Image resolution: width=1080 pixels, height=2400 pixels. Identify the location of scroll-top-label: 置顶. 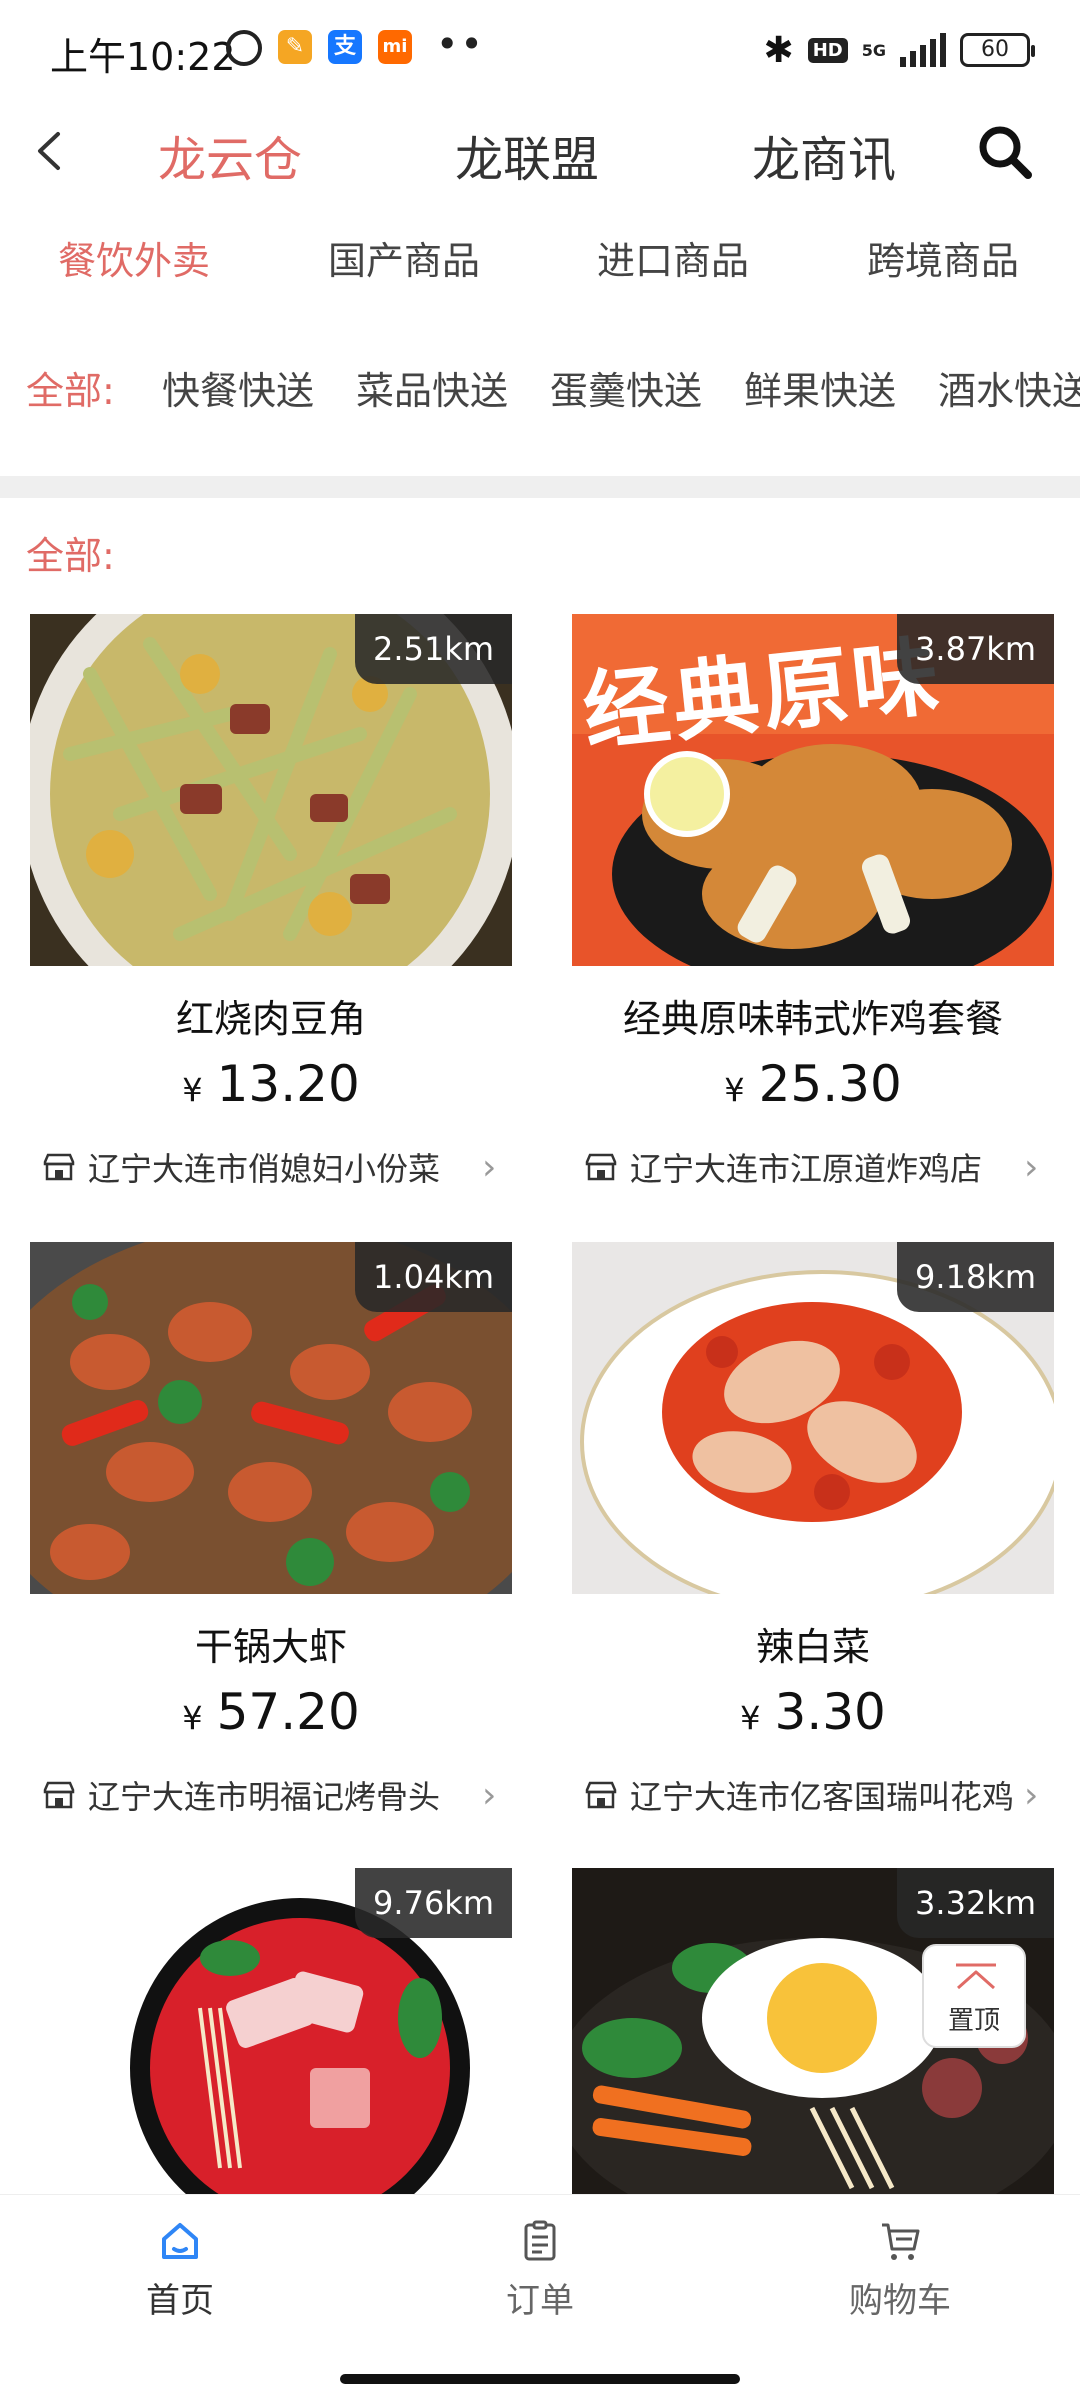
(973, 2021).